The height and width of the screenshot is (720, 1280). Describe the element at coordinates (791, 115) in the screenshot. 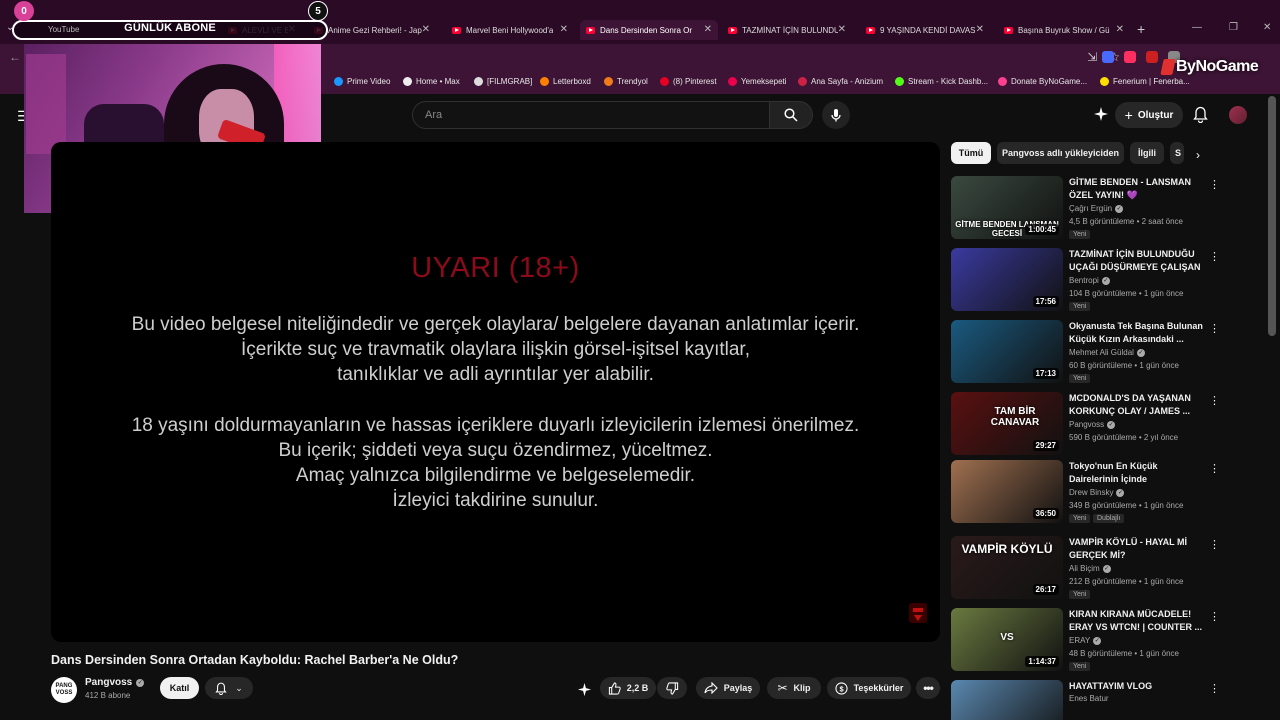

I see `search-button` at that location.